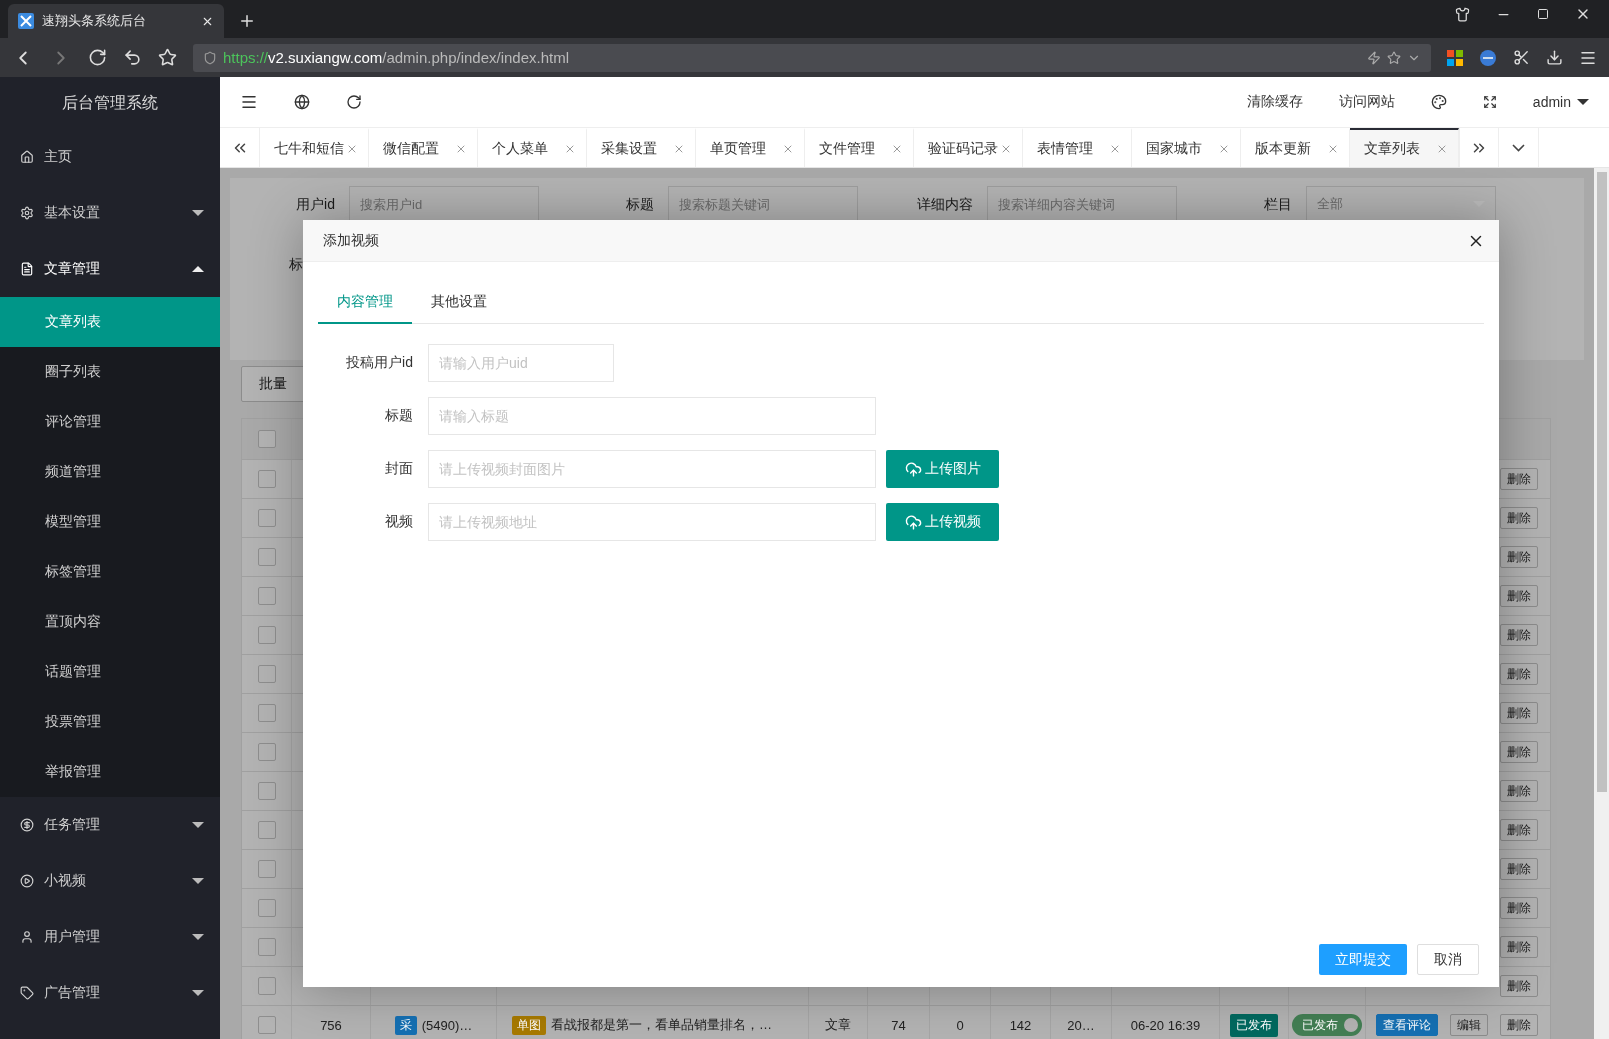  I want to click on header-link: 访问网站, so click(1366, 102).